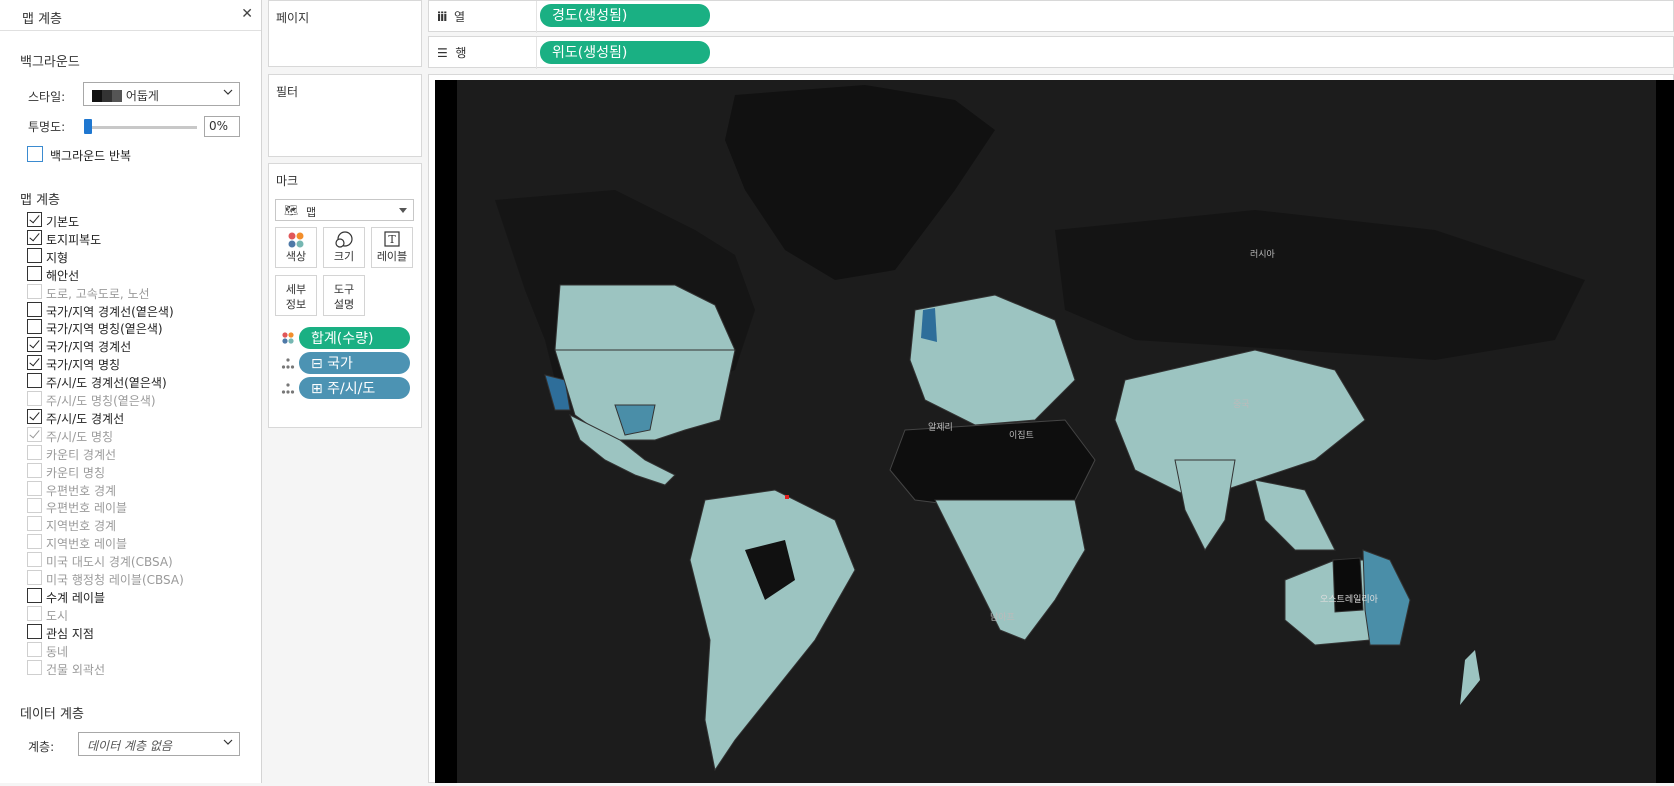 This screenshot has height=786, width=1674. I want to click on data-layer-dropdown: 데이터 계층 없음, so click(159, 744).